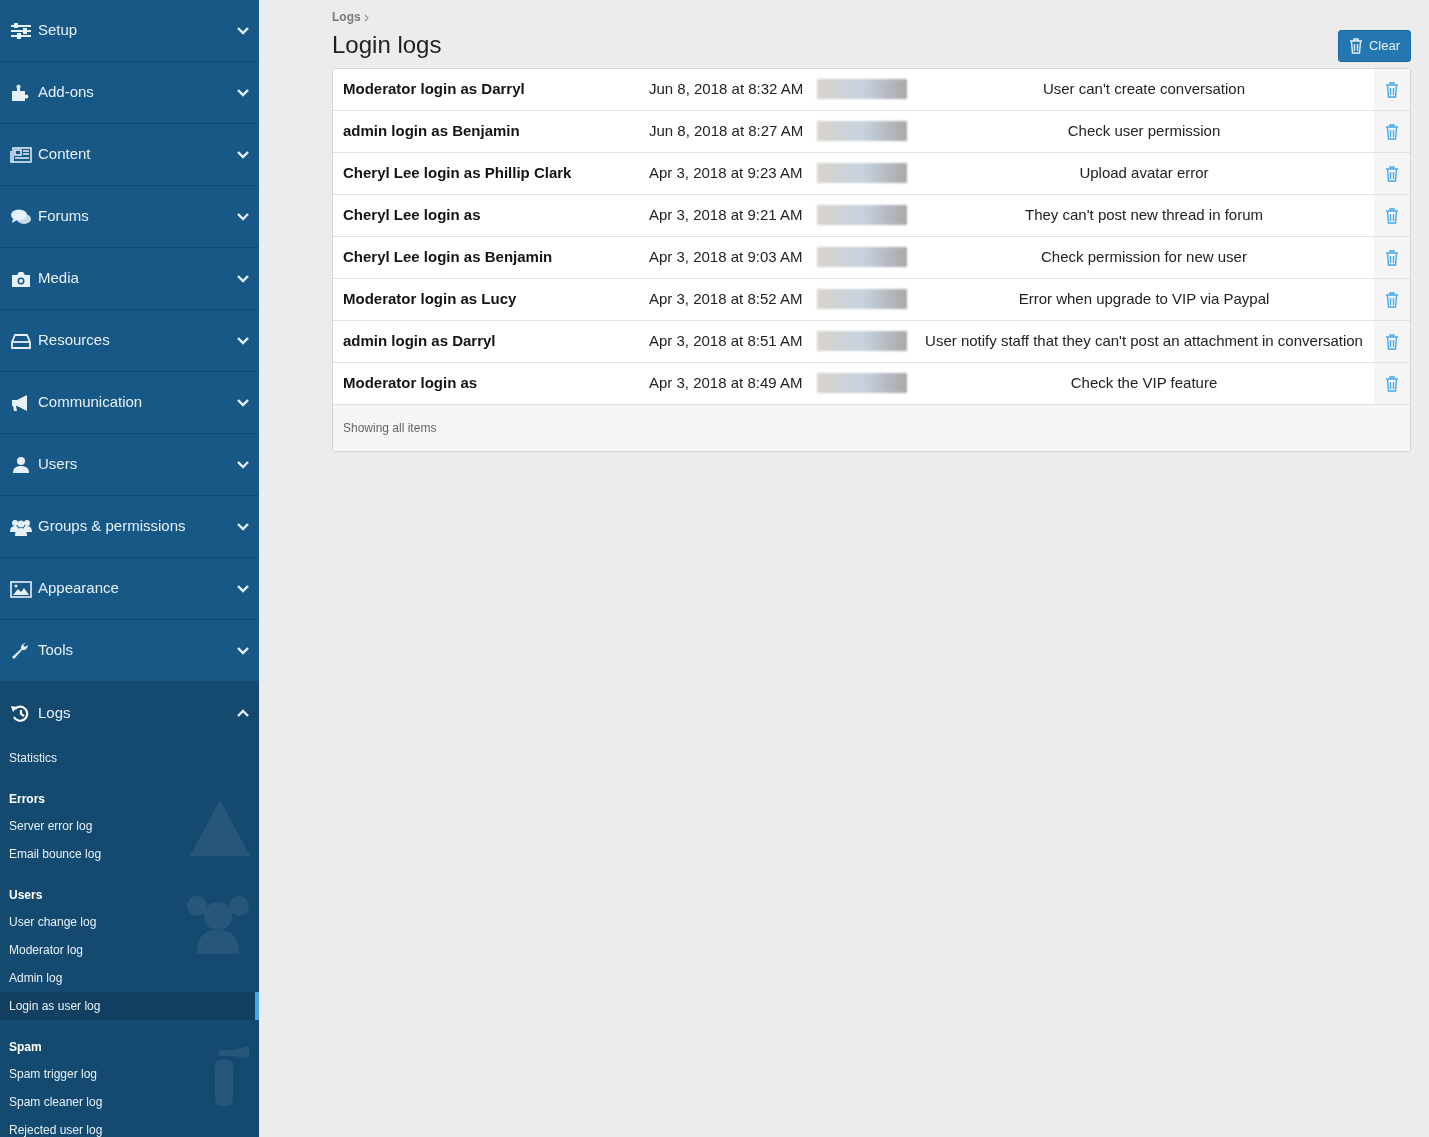 This screenshot has height=1137, width=1429. I want to click on sidebar-link: Moderator log, so click(129, 950).